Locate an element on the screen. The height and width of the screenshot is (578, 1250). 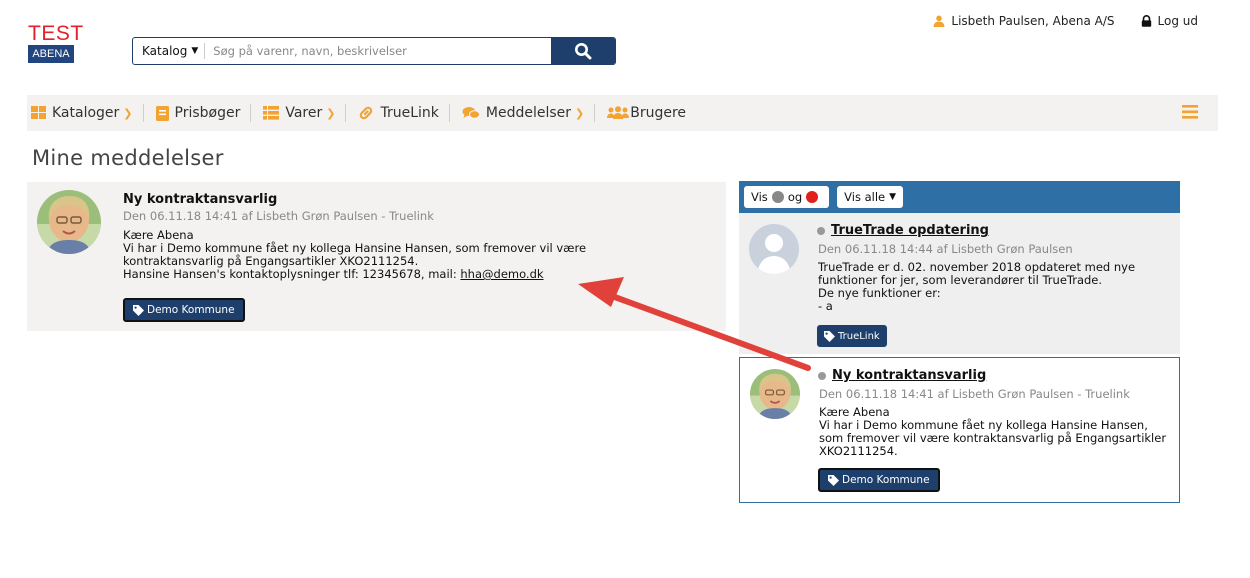
search-scope-label: Katalog is located at coordinates (165, 51).